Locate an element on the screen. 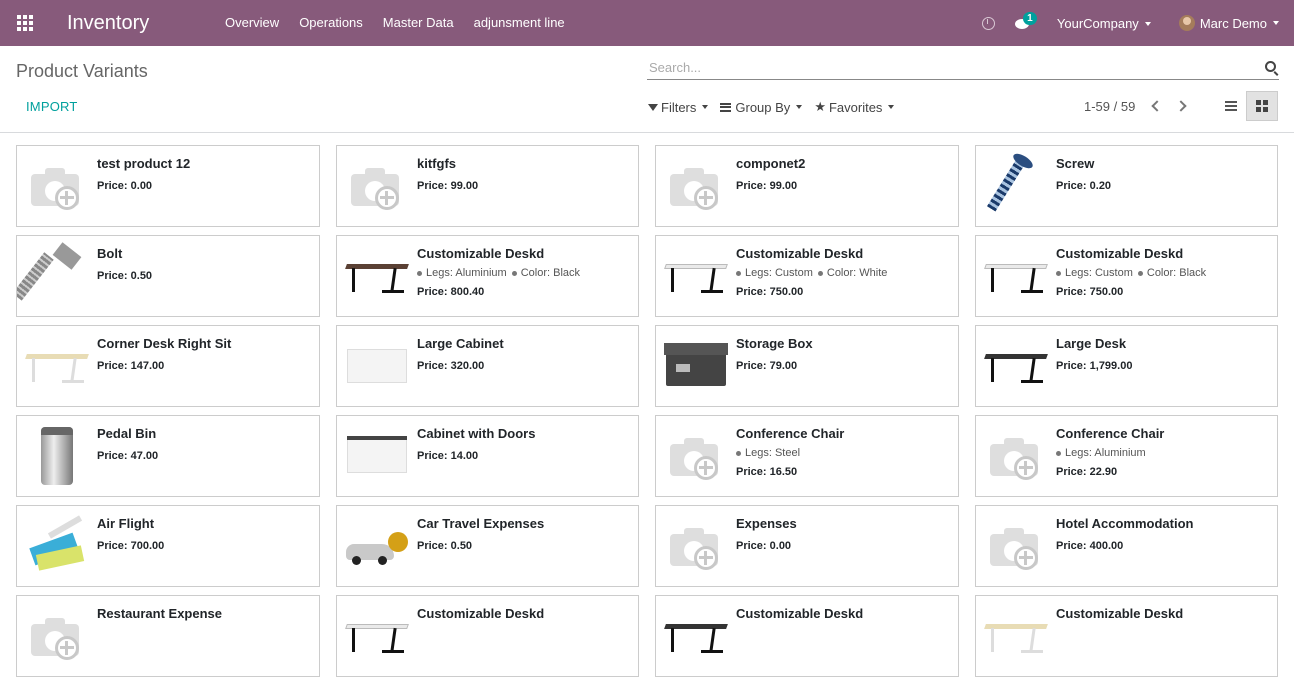 This screenshot has height=677, width=1294. product-card: Hotel Accommodation Price: 400.00 is located at coordinates (1126, 546).